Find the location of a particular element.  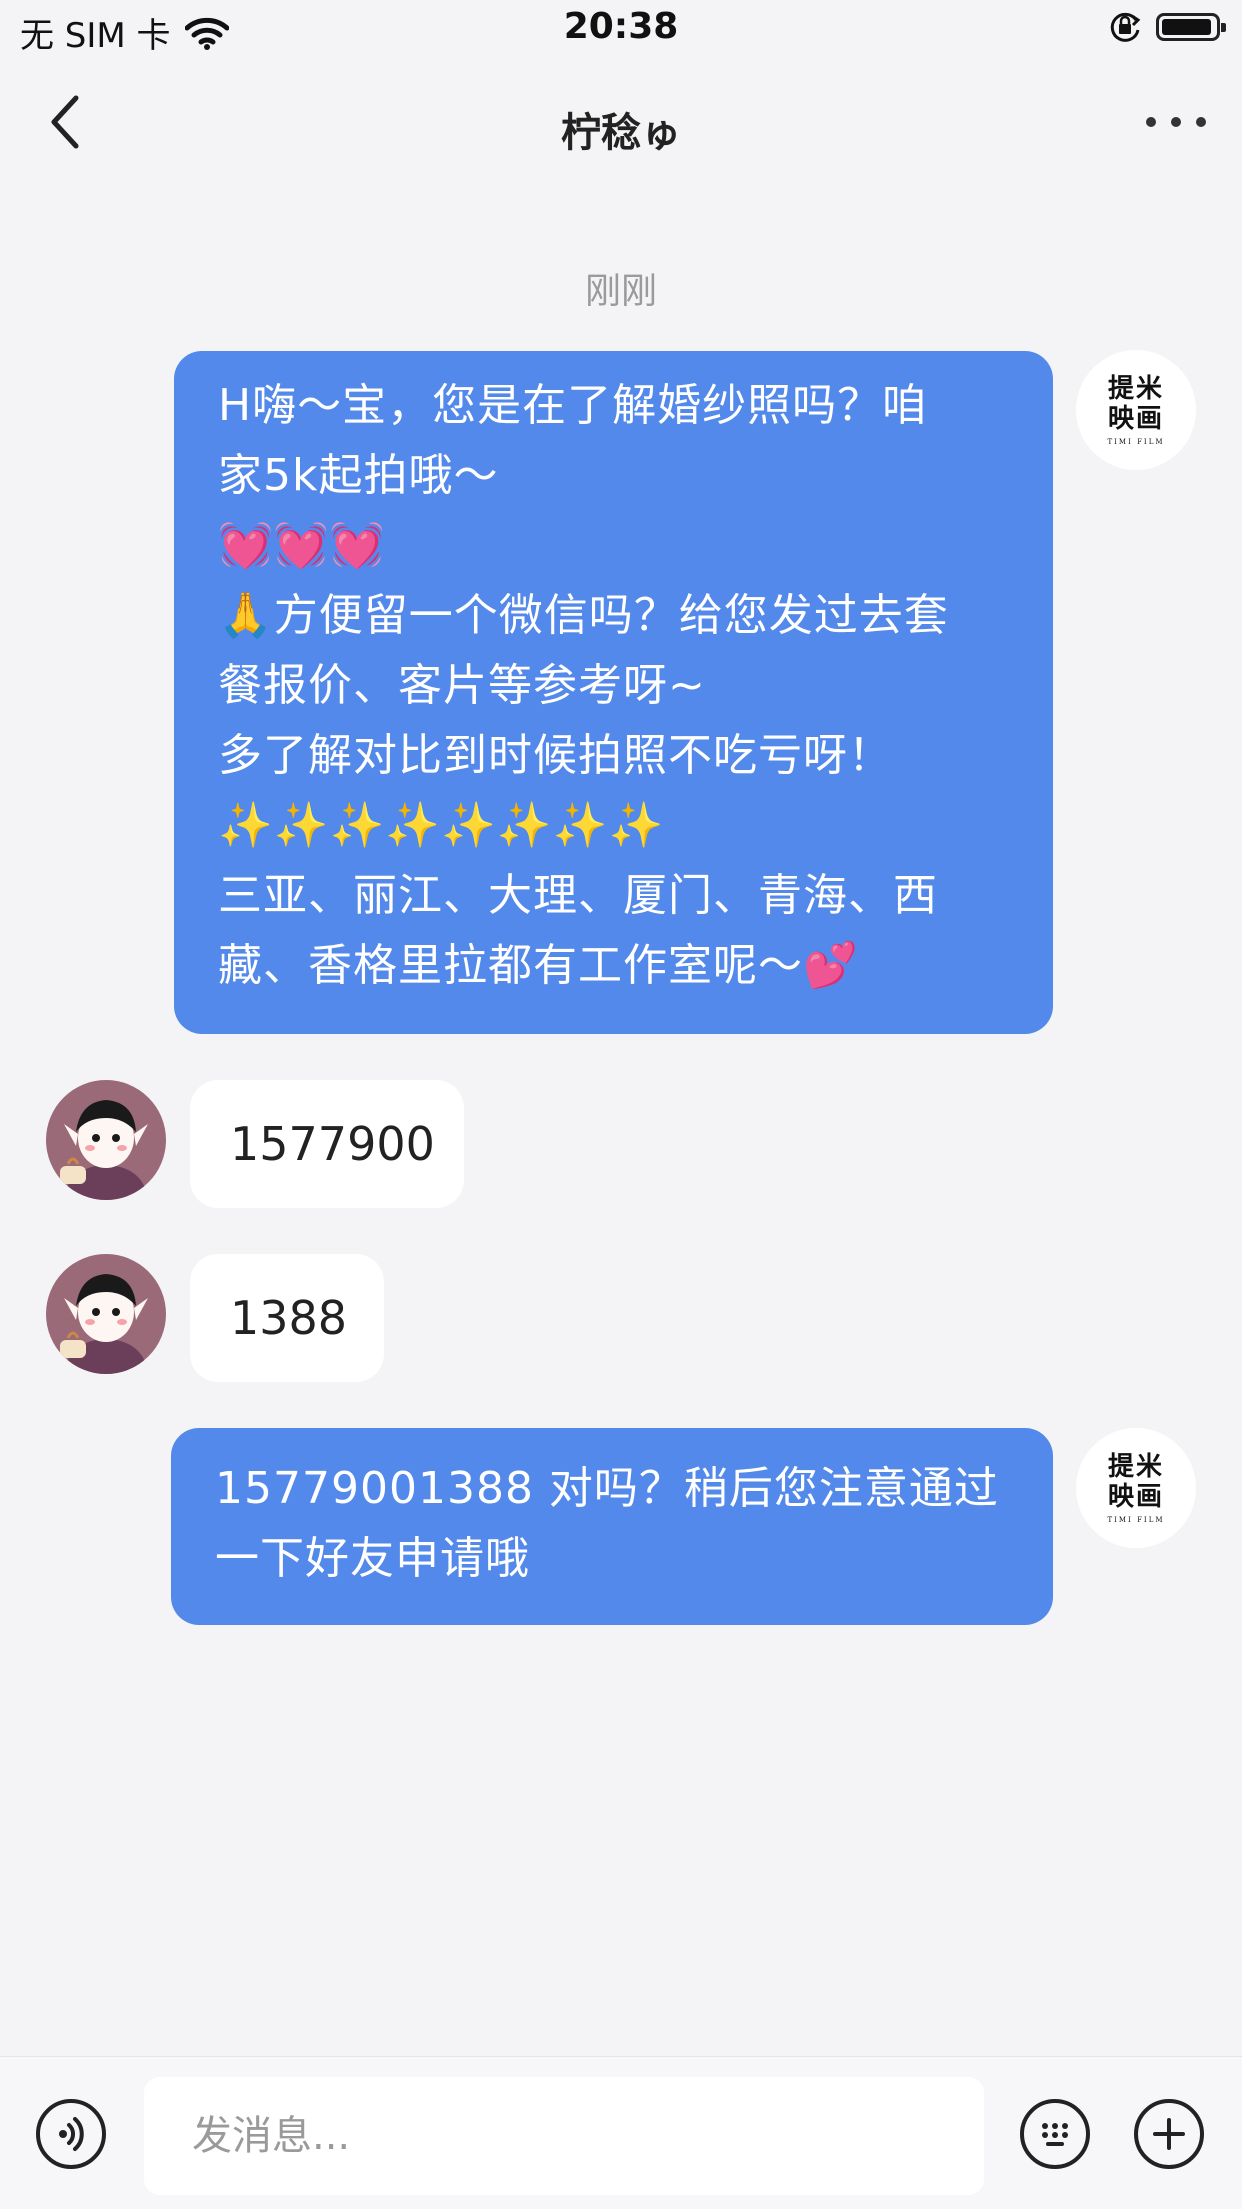

emoji-button is located at coordinates (1055, 2134).